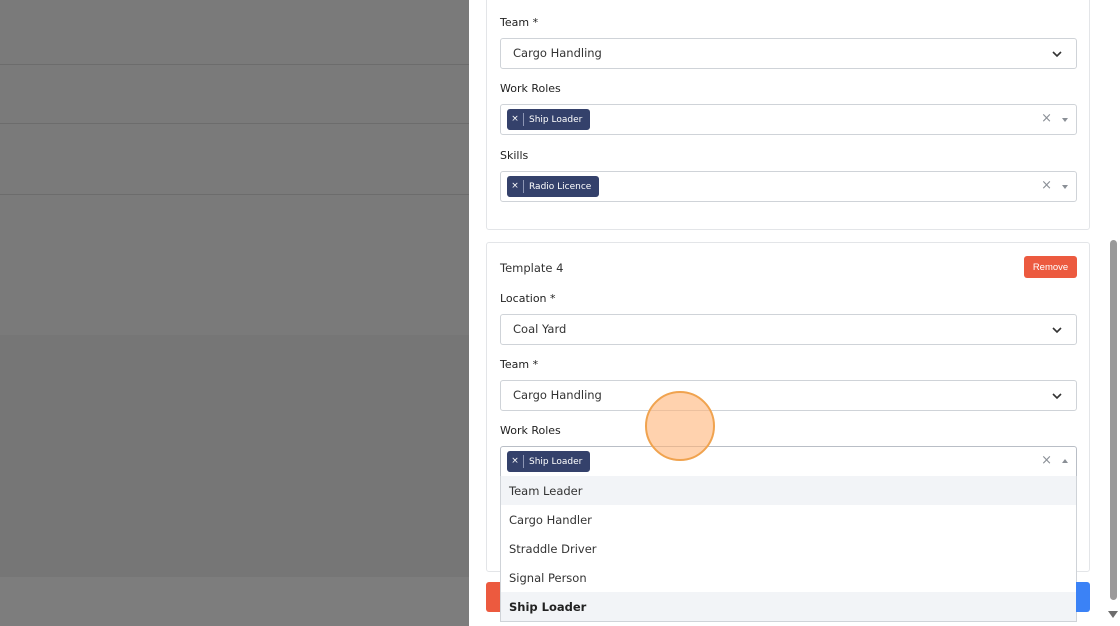 The height and width of the screenshot is (626, 1120). I want to click on cancel-button, so click(493, 597).